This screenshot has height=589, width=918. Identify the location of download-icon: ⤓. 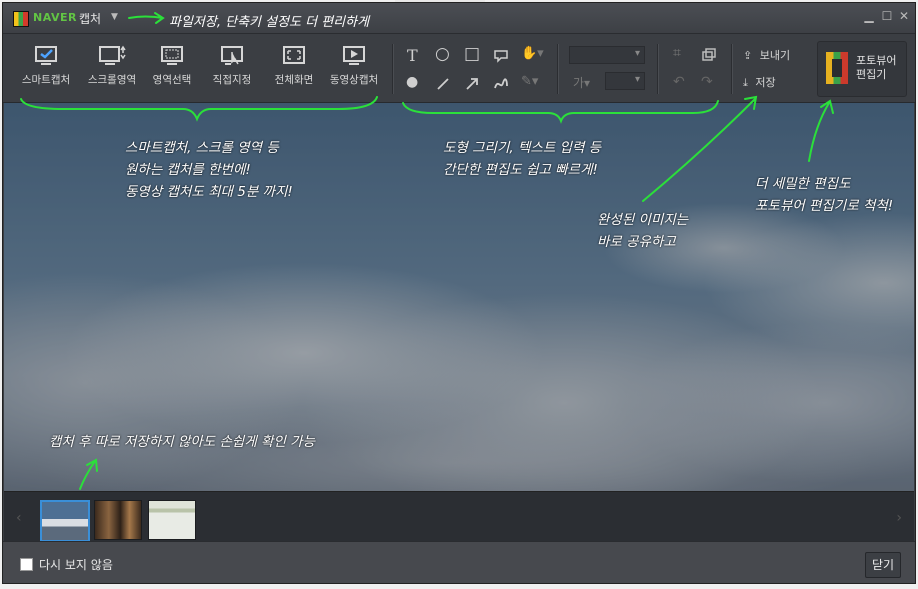
(745, 82).